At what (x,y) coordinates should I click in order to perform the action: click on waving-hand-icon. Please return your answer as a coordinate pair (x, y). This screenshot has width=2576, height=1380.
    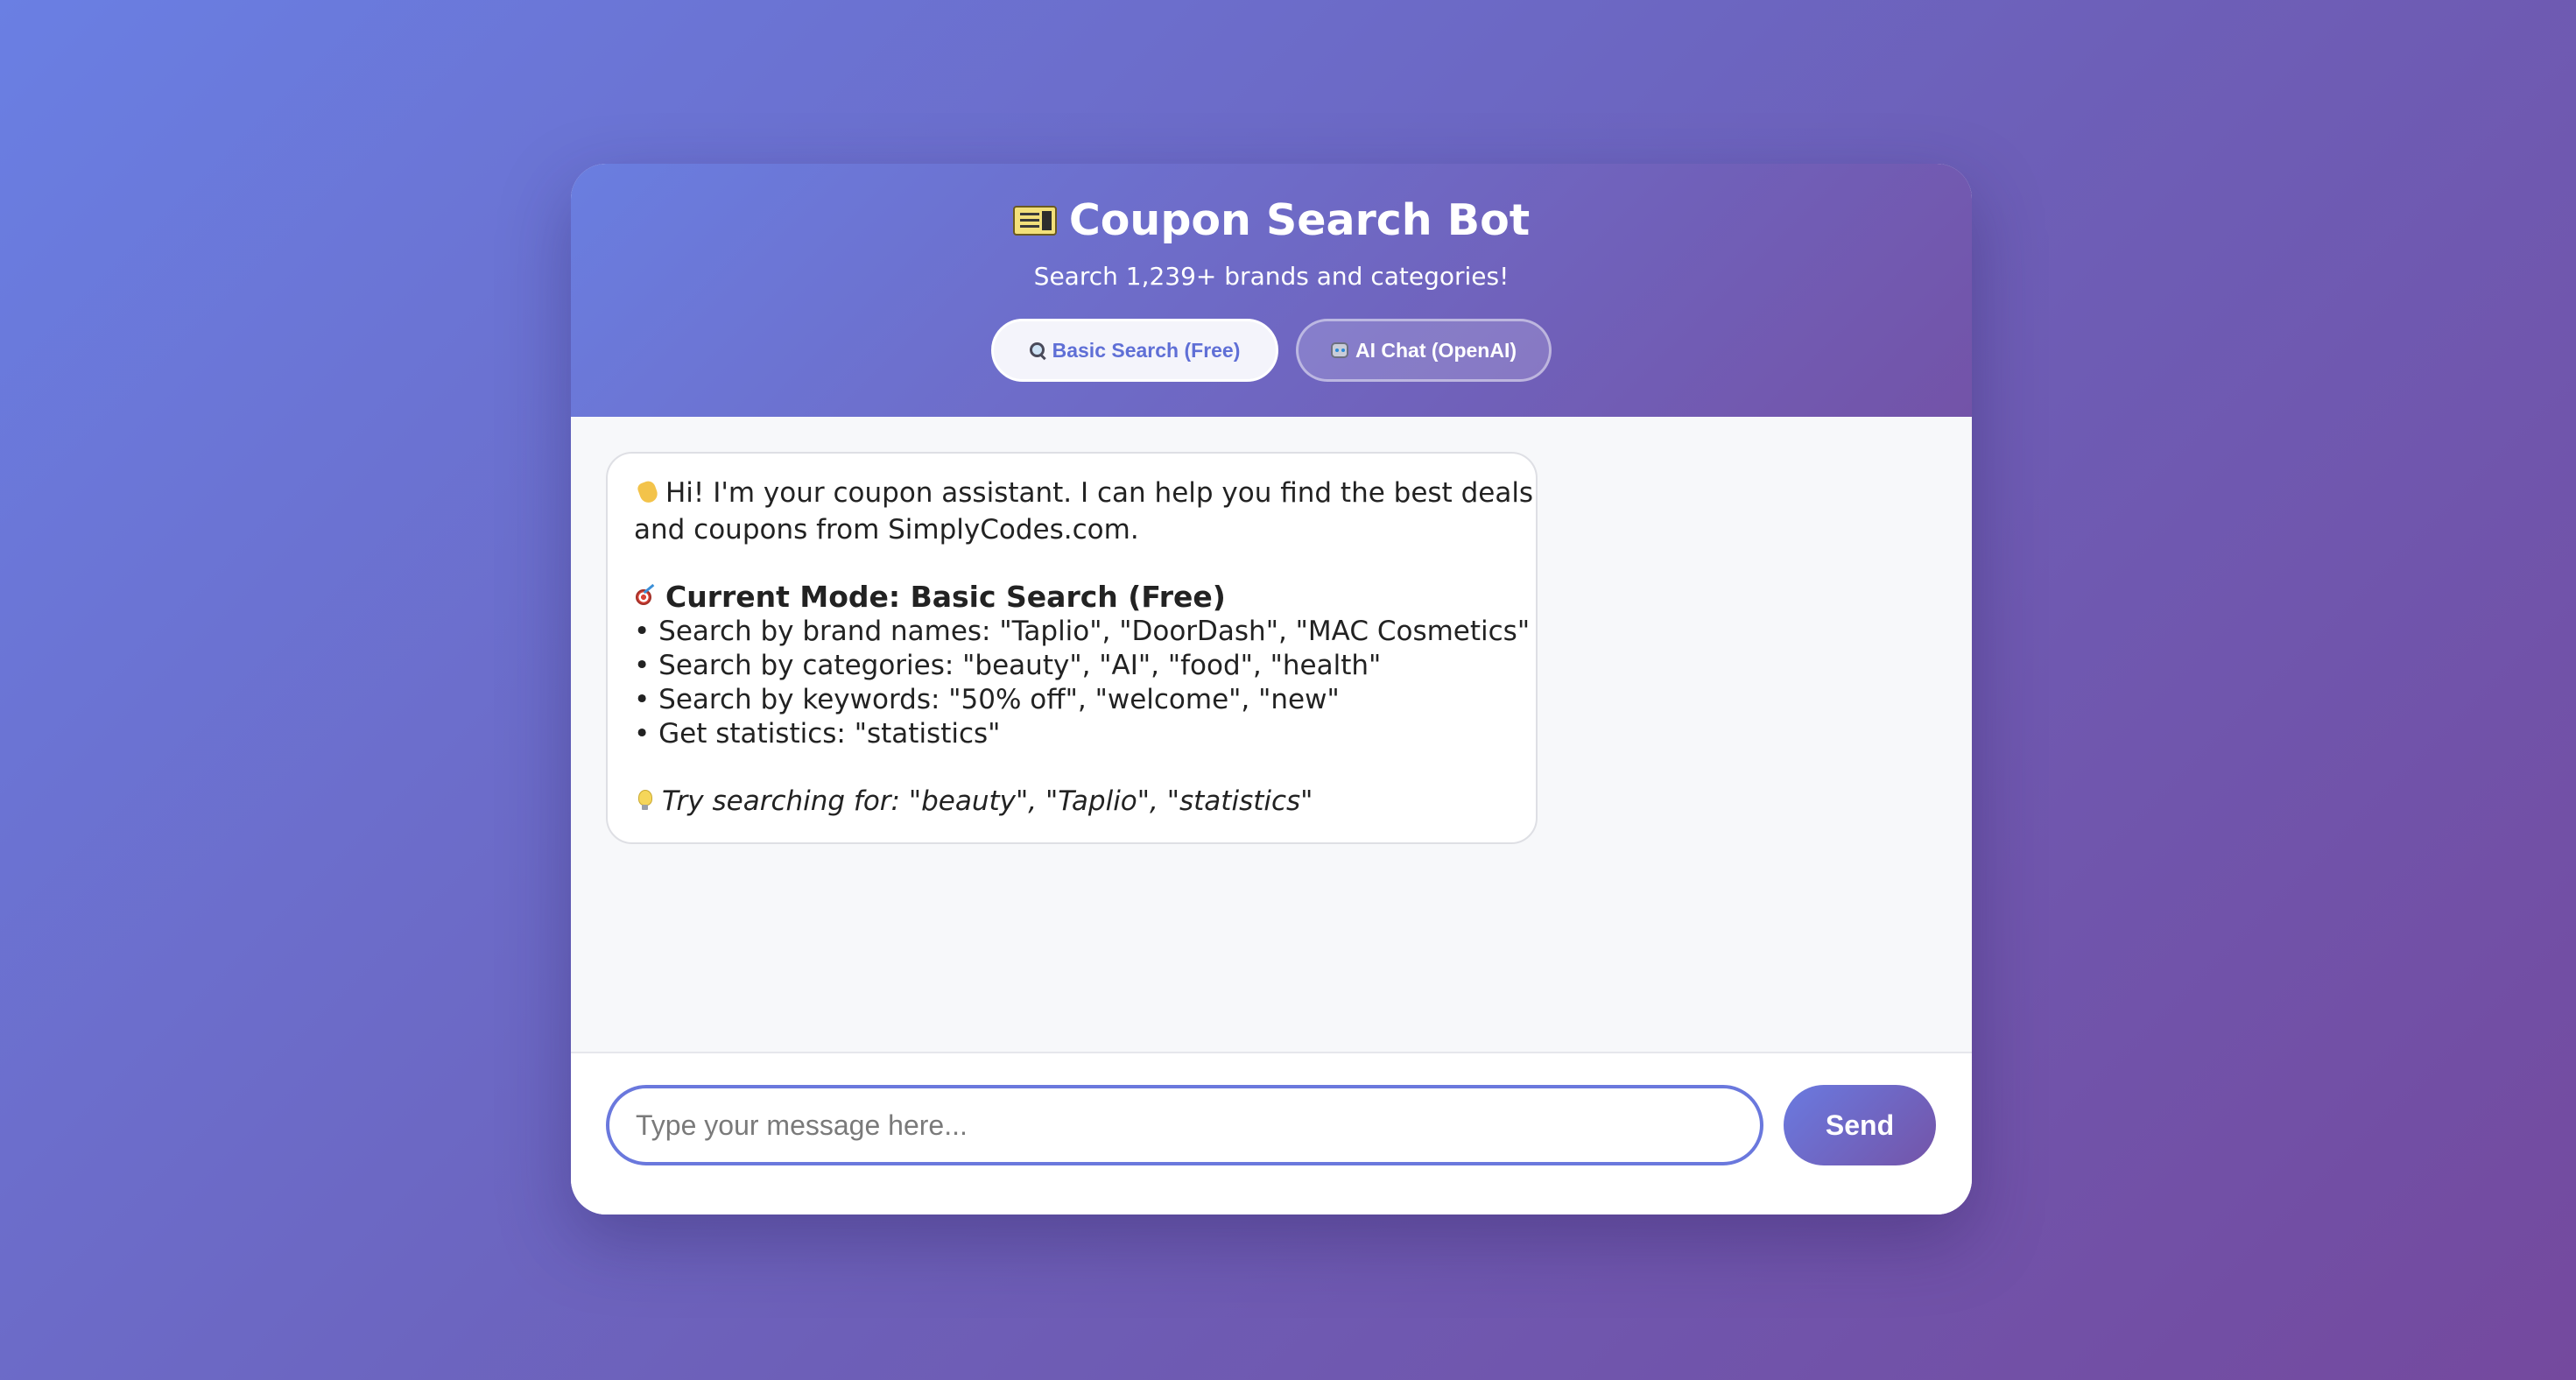
    Looking at the image, I should click on (647, 491).